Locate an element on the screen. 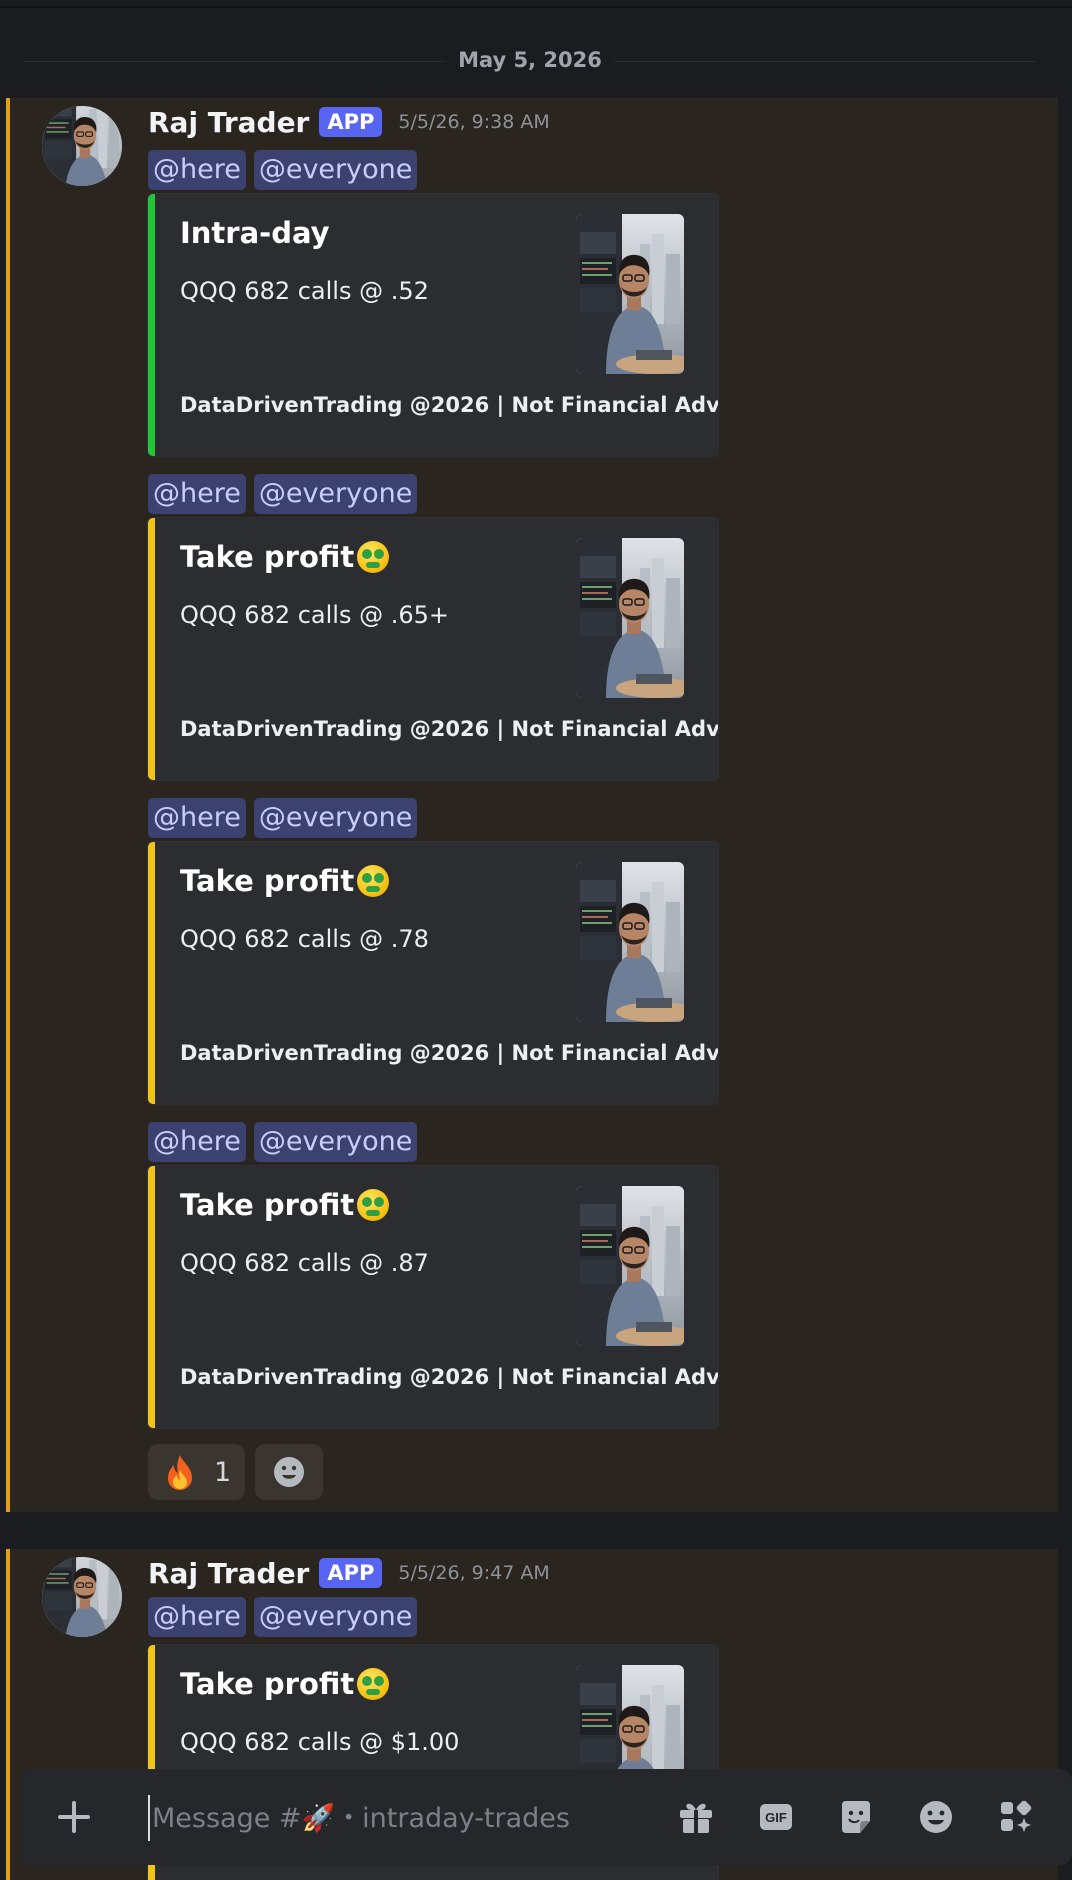 The height and width of the screenshot is (1880, 1072). top-border is located at coordinates (536, 7).